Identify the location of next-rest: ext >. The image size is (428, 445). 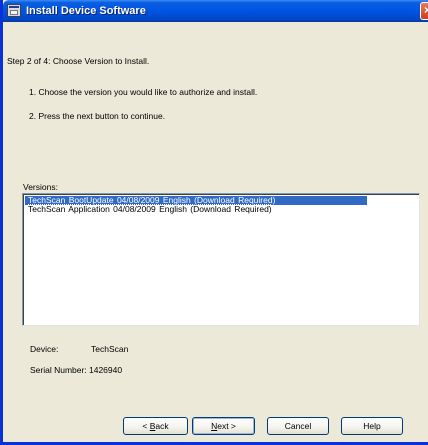
(226, 426).